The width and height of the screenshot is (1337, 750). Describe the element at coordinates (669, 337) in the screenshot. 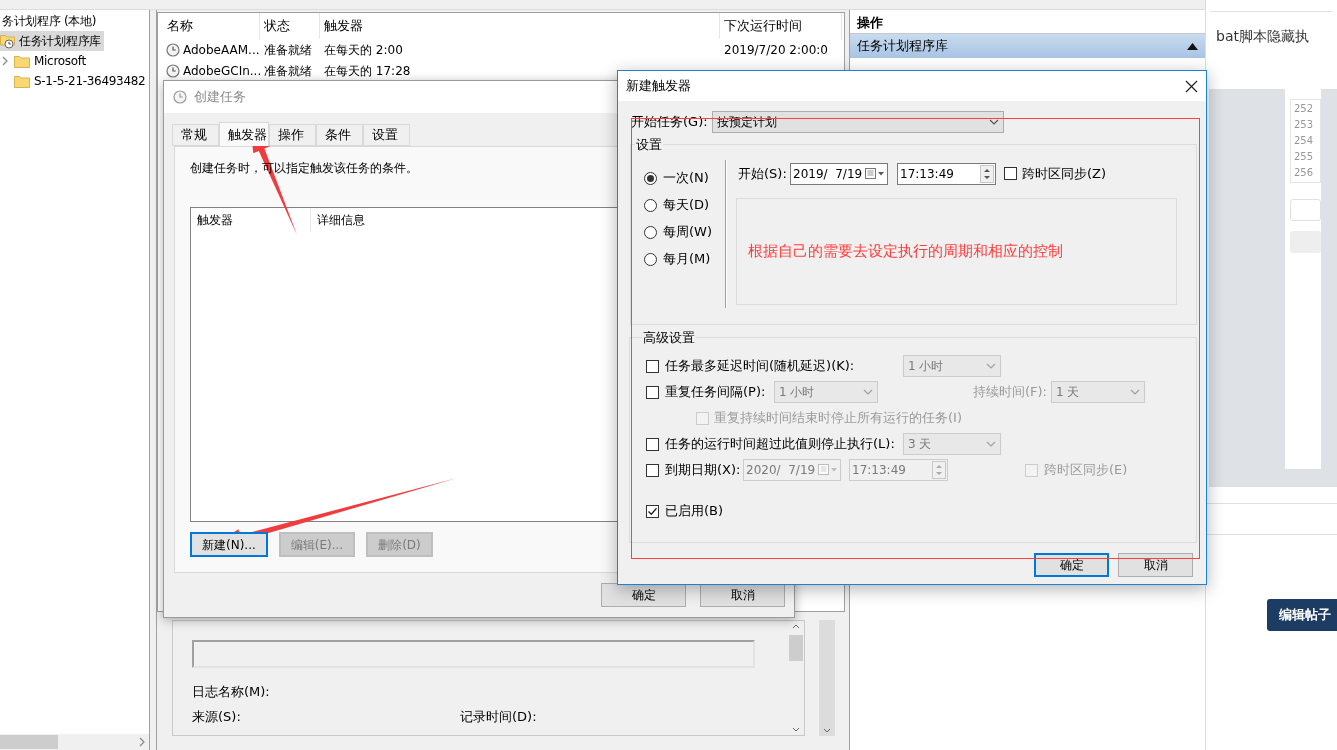

I see `group-title: 高级设置` at that location.